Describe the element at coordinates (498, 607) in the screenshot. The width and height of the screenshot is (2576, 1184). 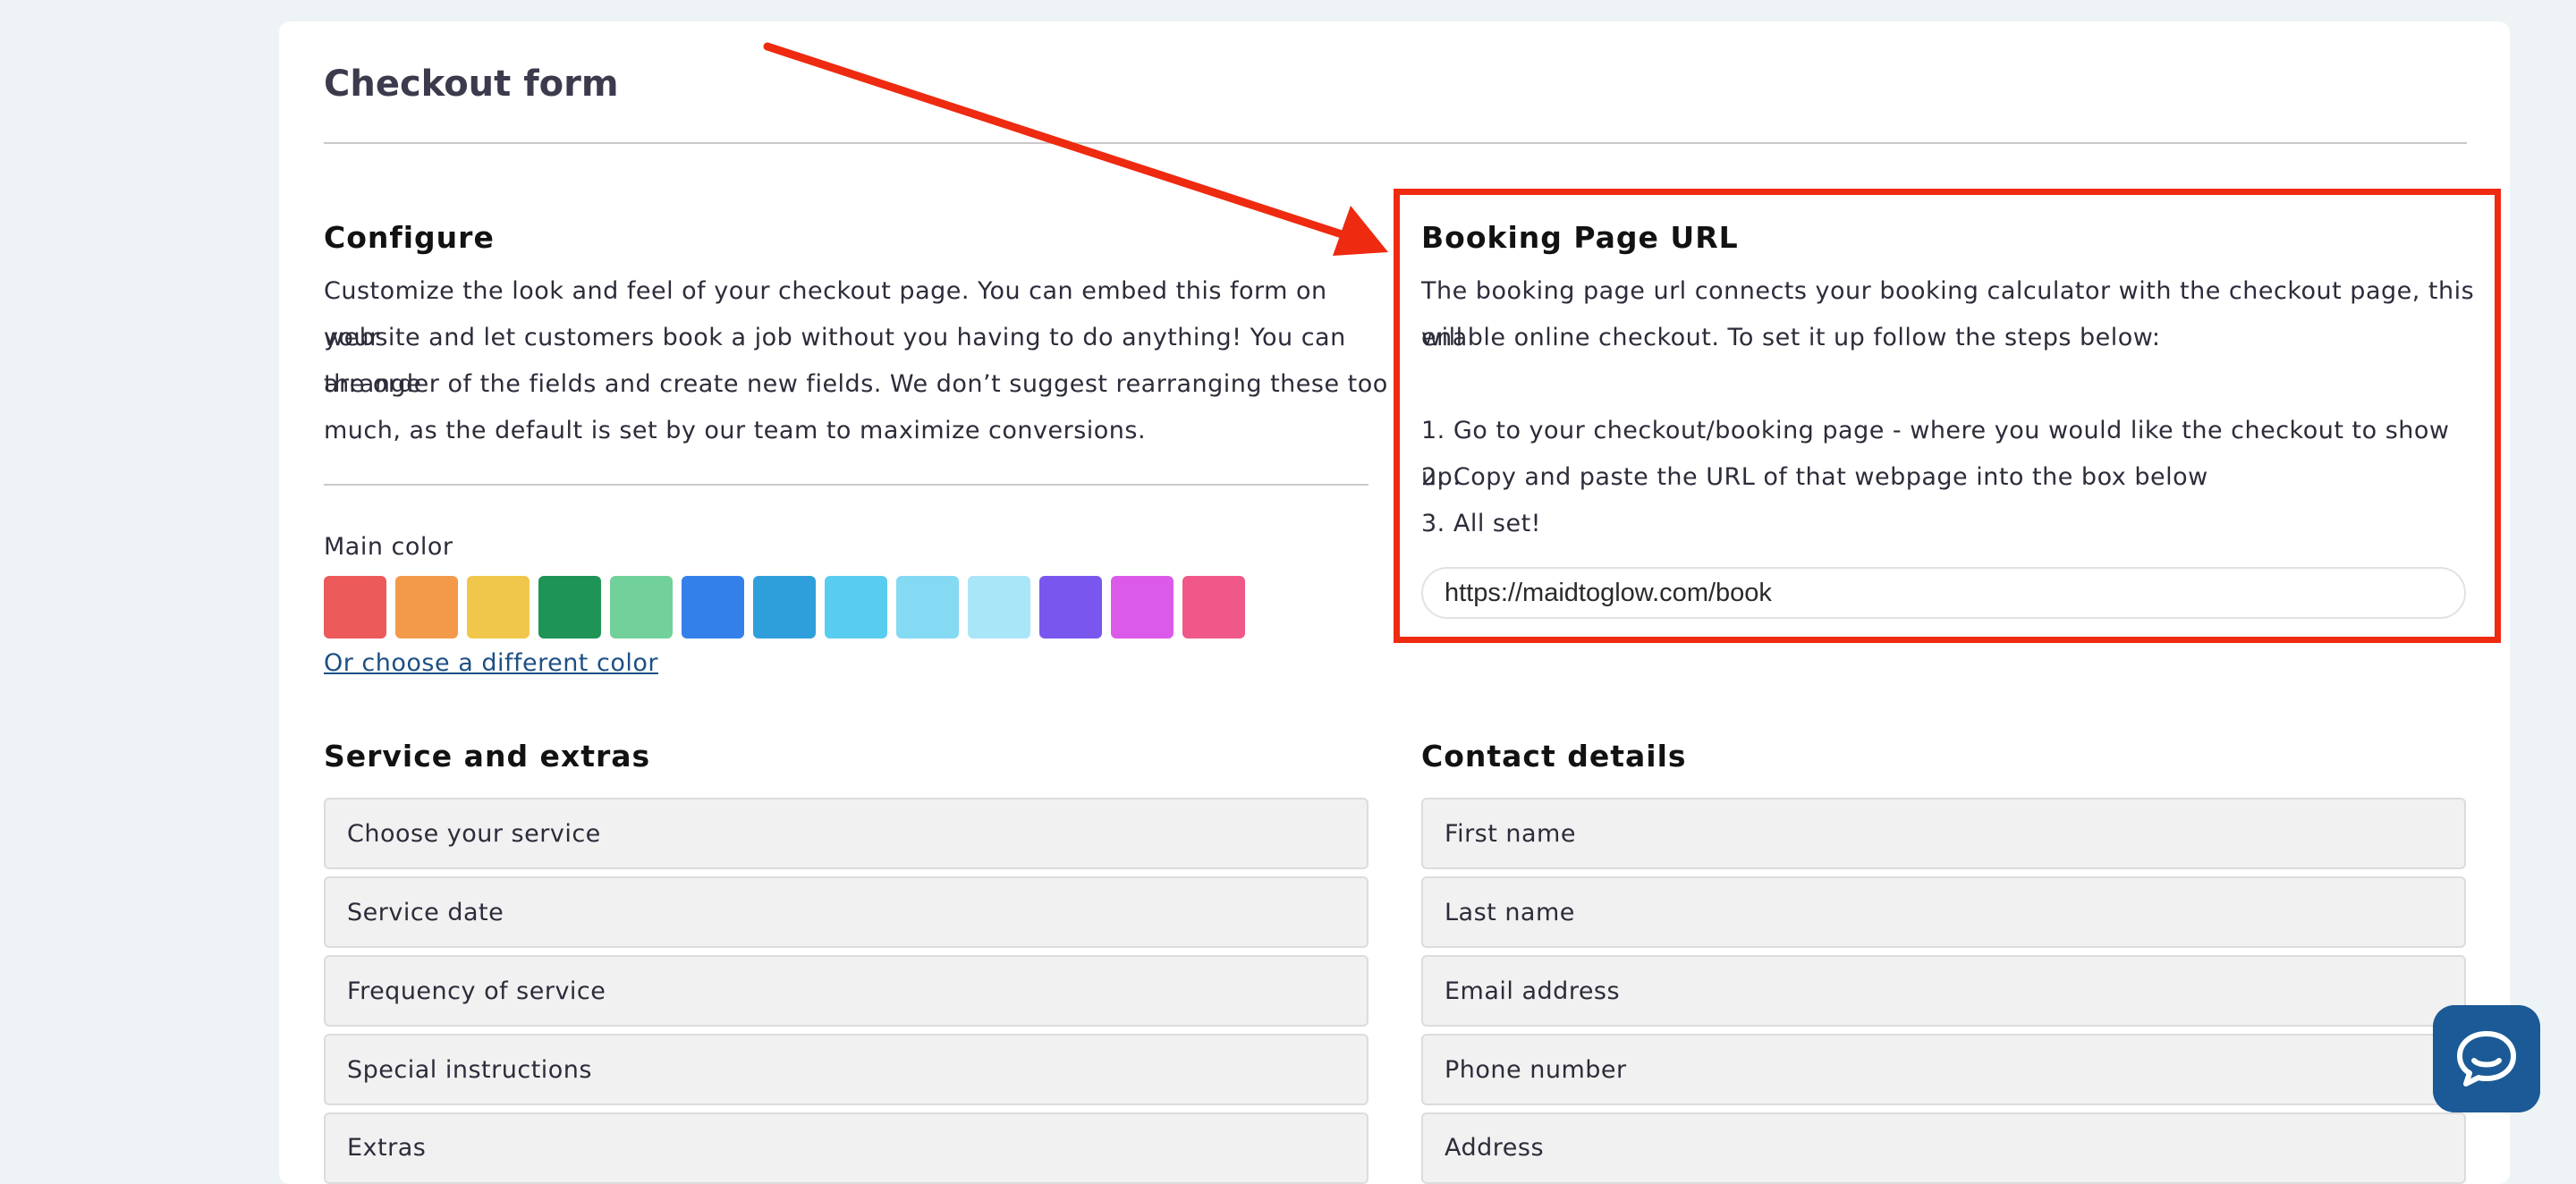
I see `color-swatch-yellow` at that location.